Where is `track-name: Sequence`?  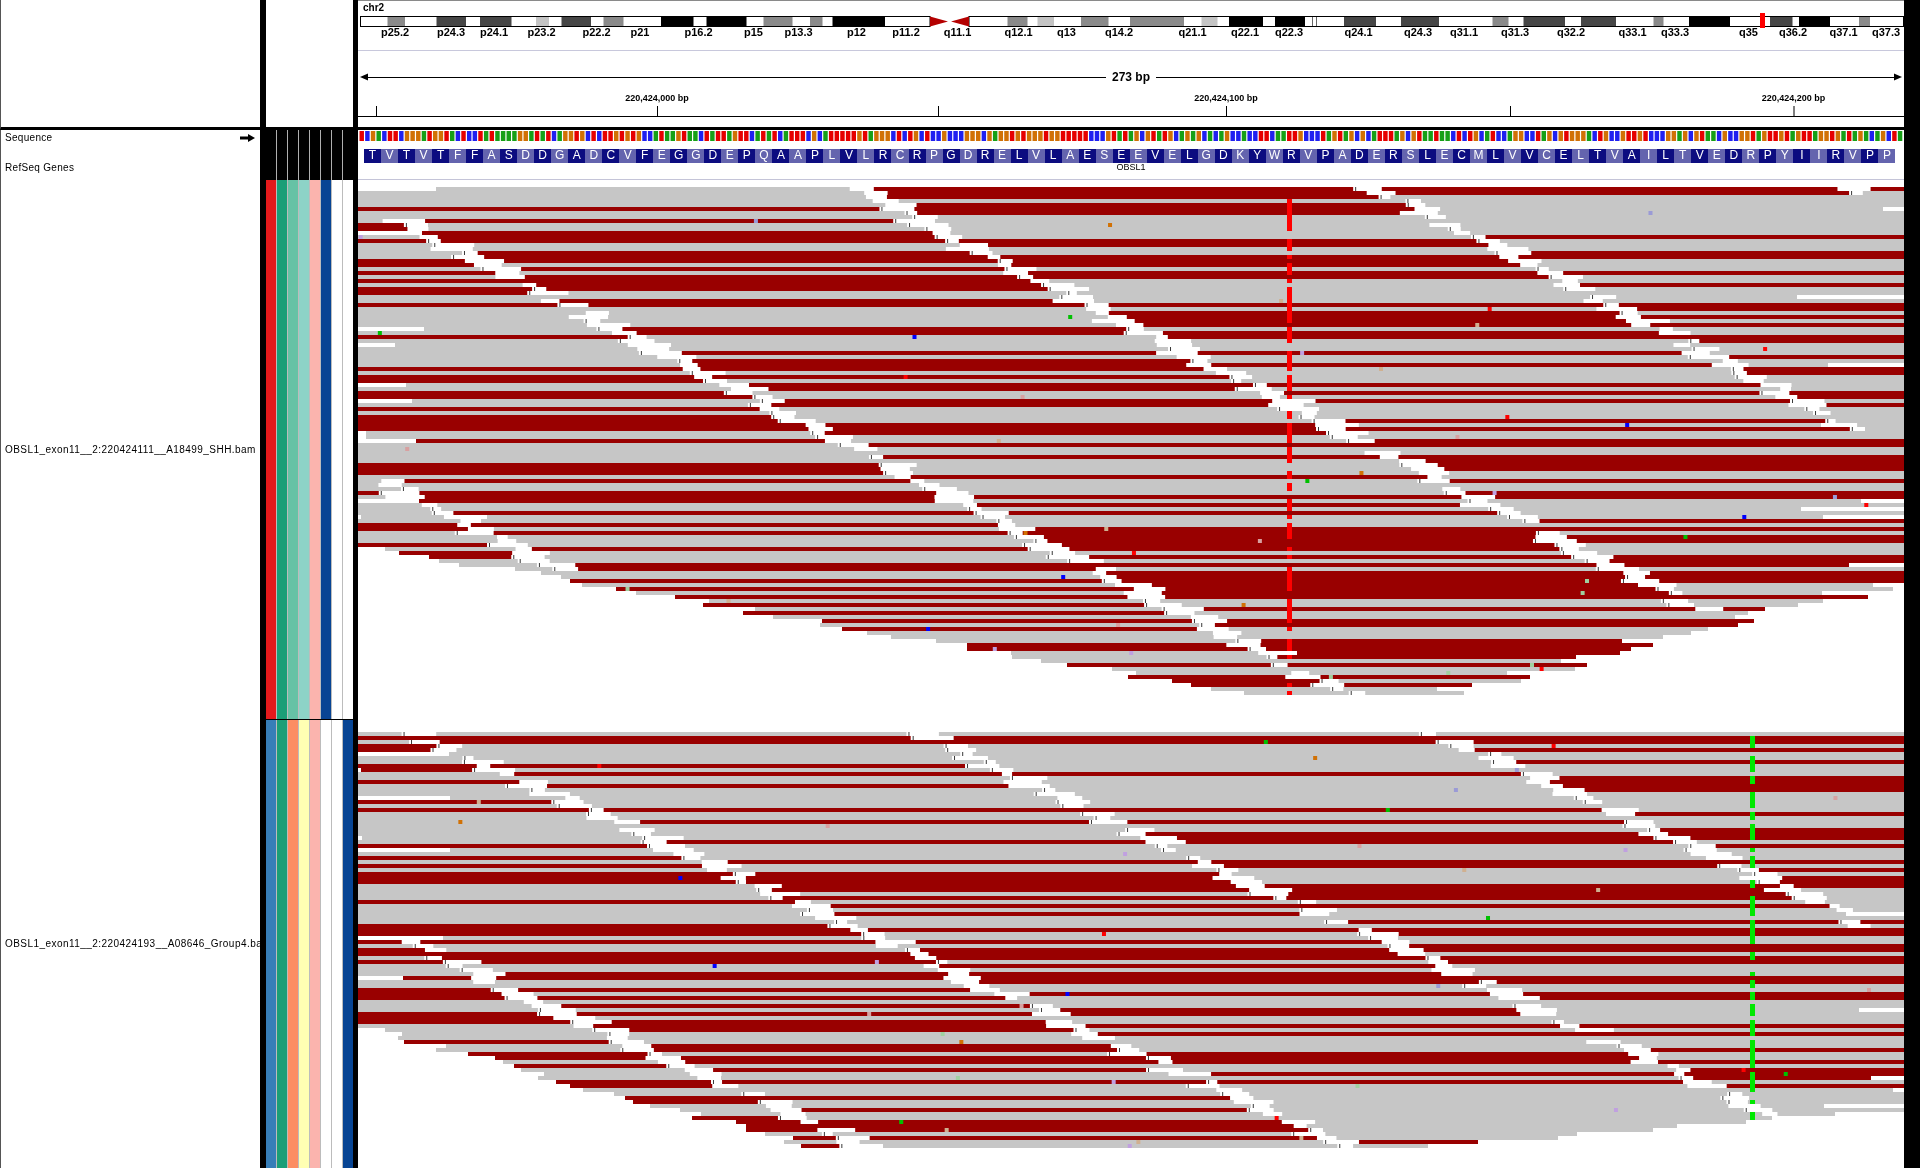
track-name: Sequence is located at coordinates (29, 137).